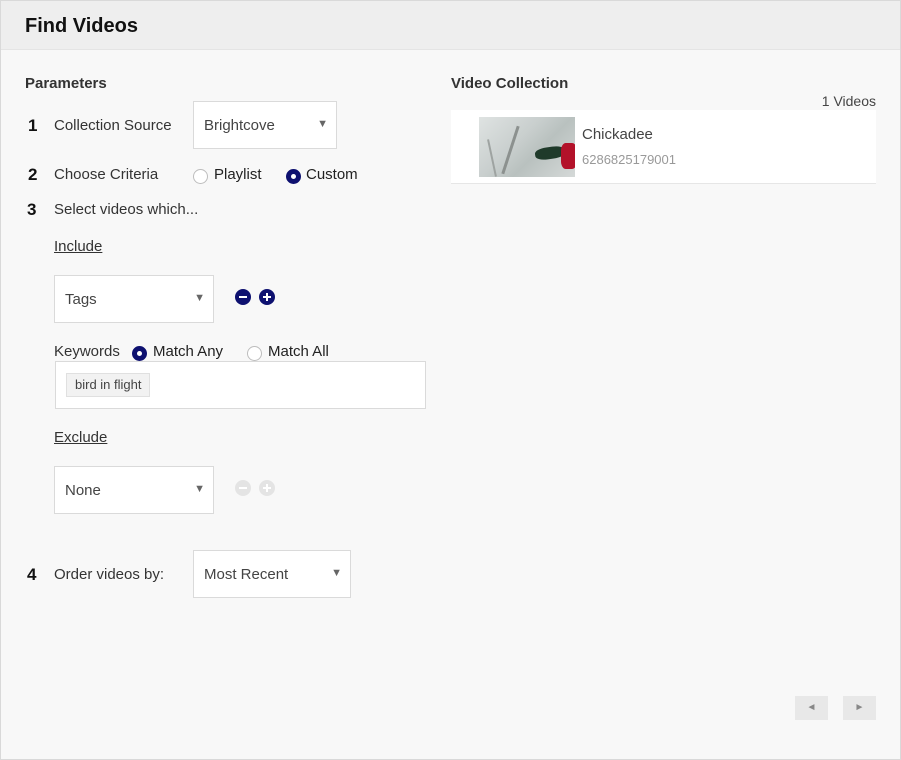 The width and height of the screenshot is (901, 760). Describe the element at coordinates (134, 299) in the screenshot. I see `include-field-select: Tags ▼` at that location.